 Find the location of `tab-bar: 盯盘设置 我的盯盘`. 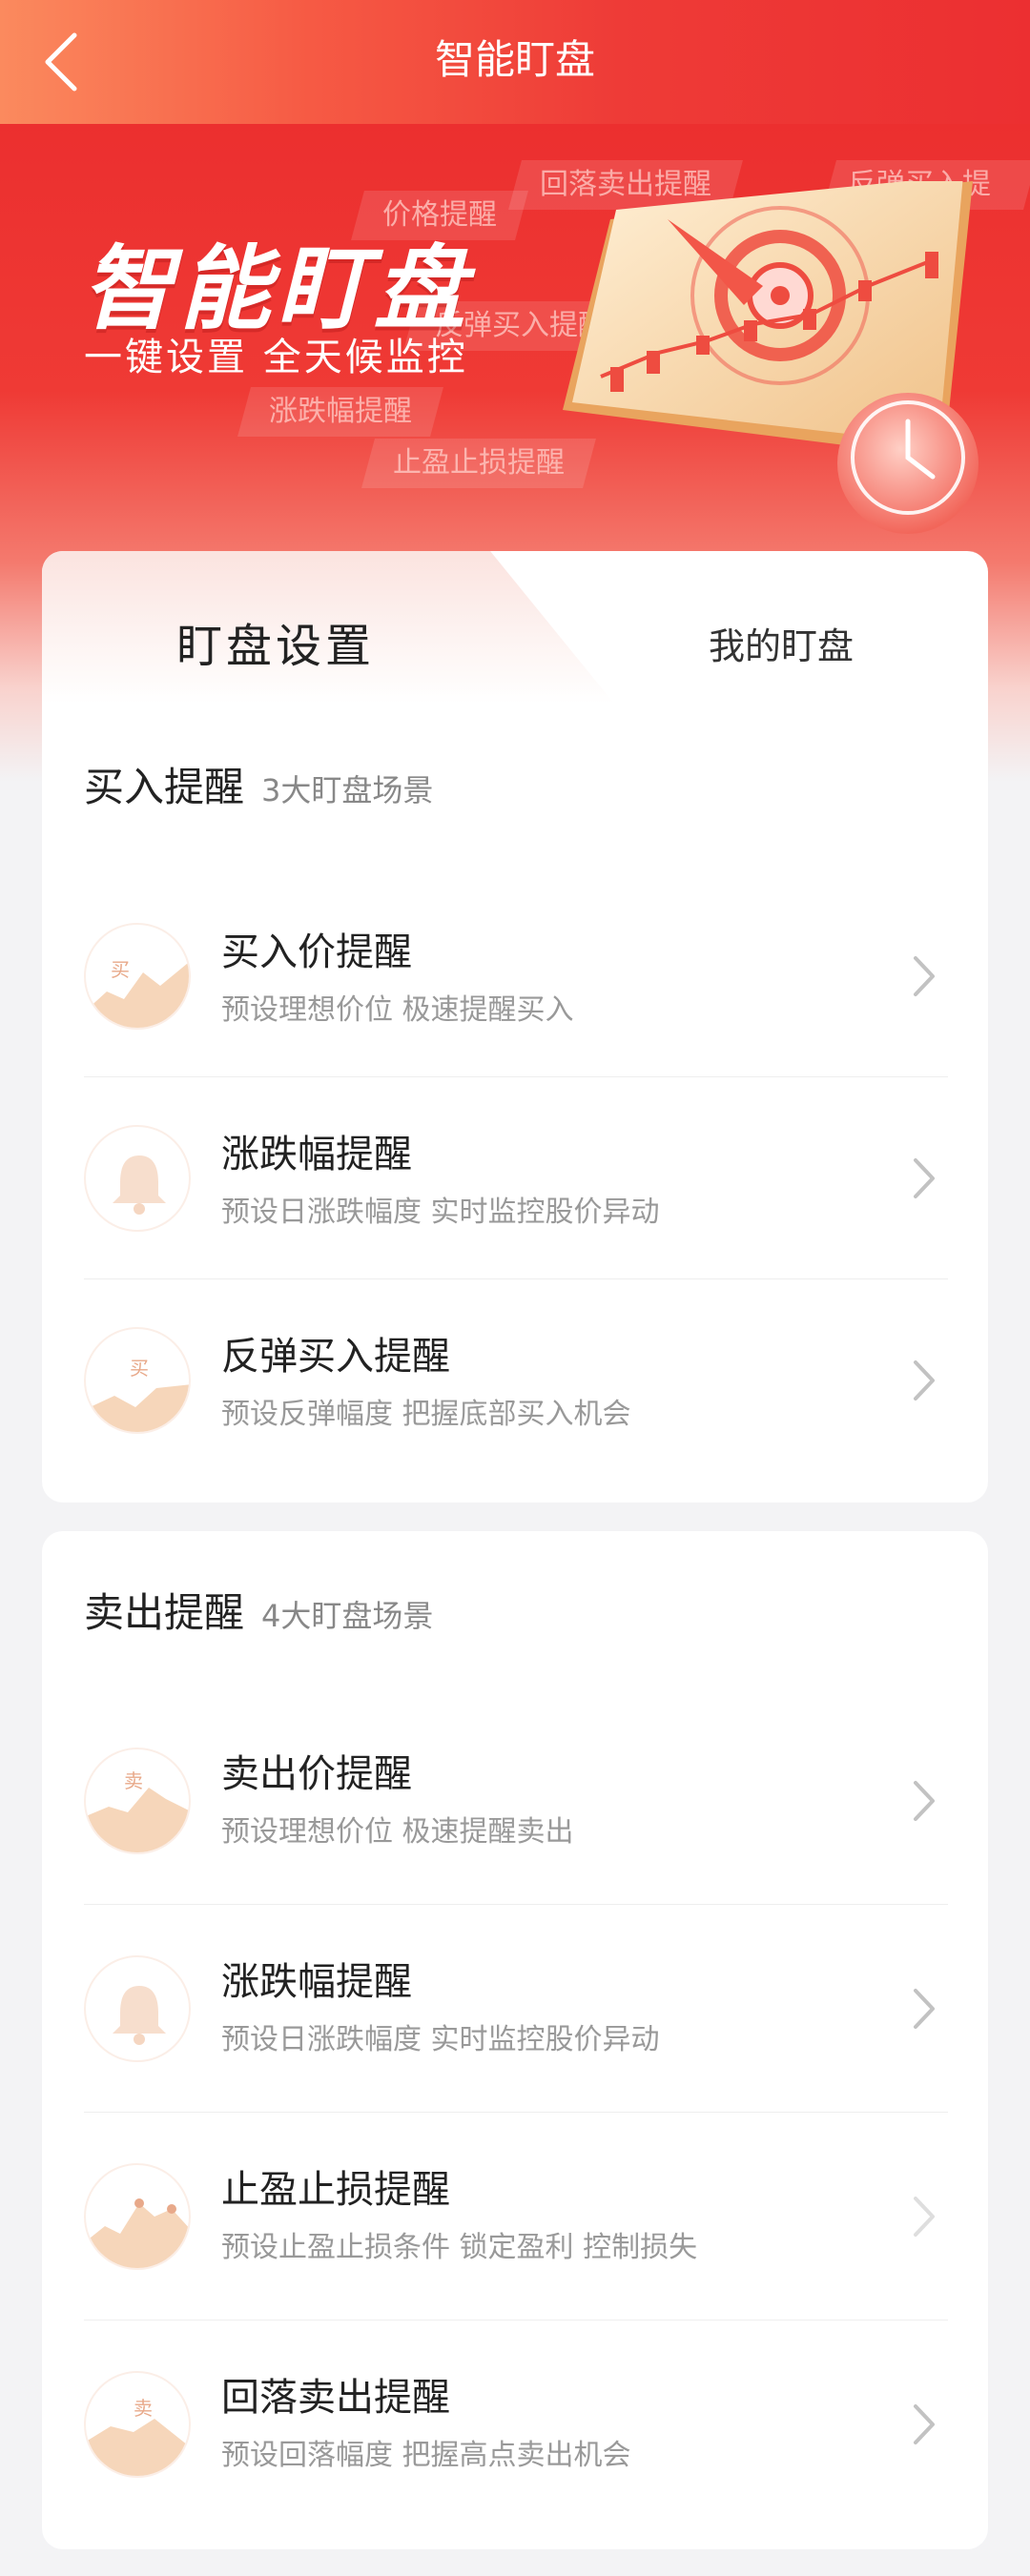

tab-bar: 盯盘设置 我的盯盘 is located at coordinates (515, 627).